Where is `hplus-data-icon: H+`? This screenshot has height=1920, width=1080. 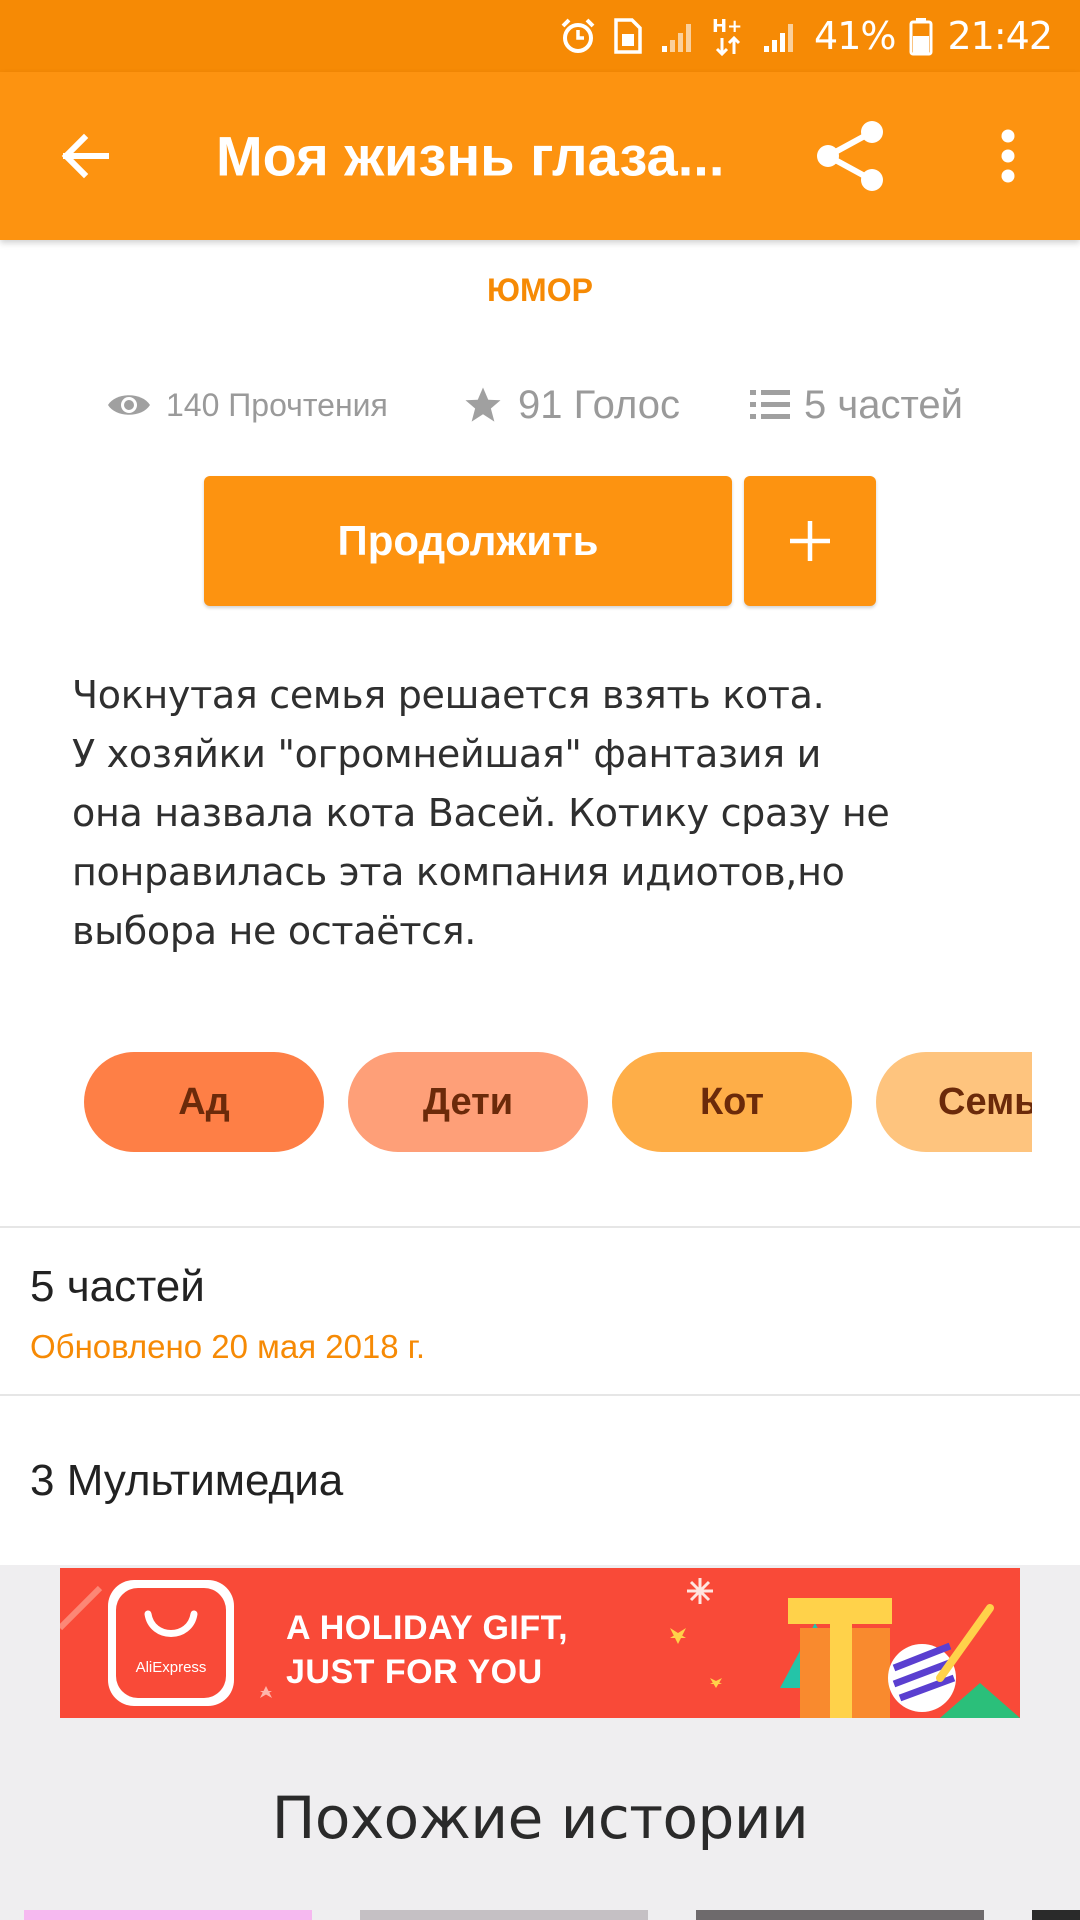 hplus-data-icon: H+ is located at coordinates (729, 36).